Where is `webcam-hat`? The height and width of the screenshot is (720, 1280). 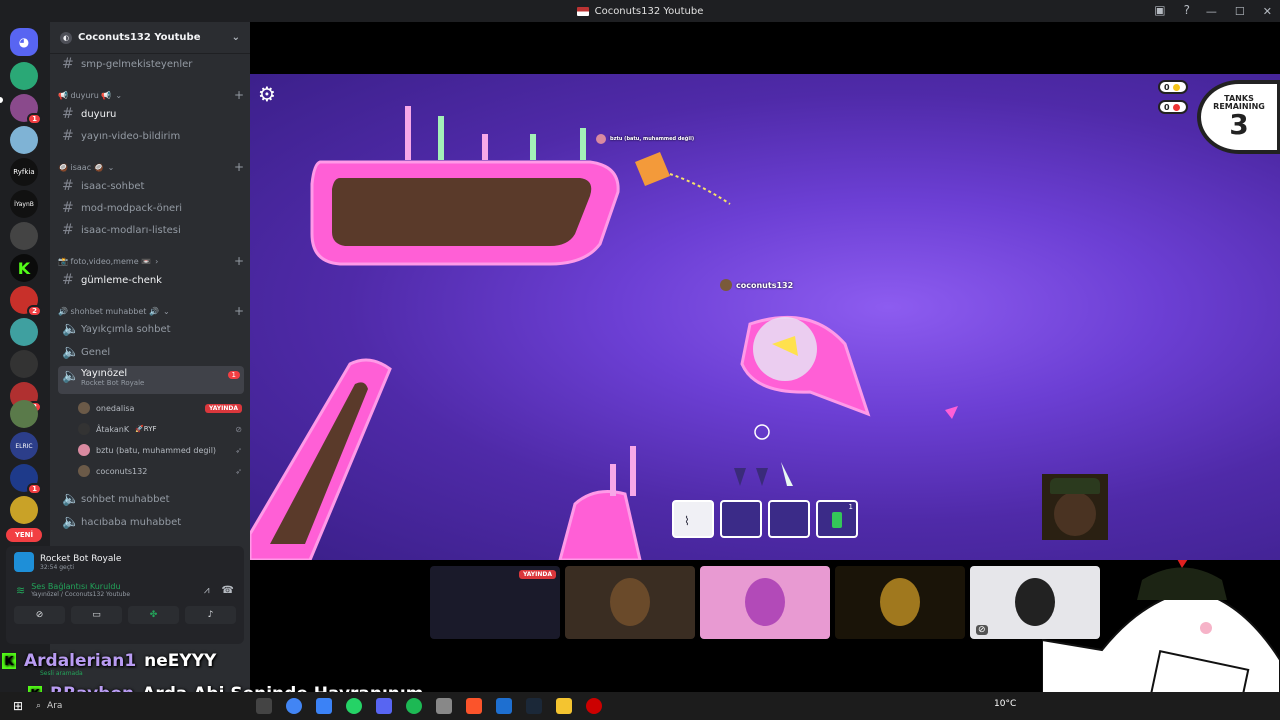 webcam-hat is located at coordinates (1075, 486).